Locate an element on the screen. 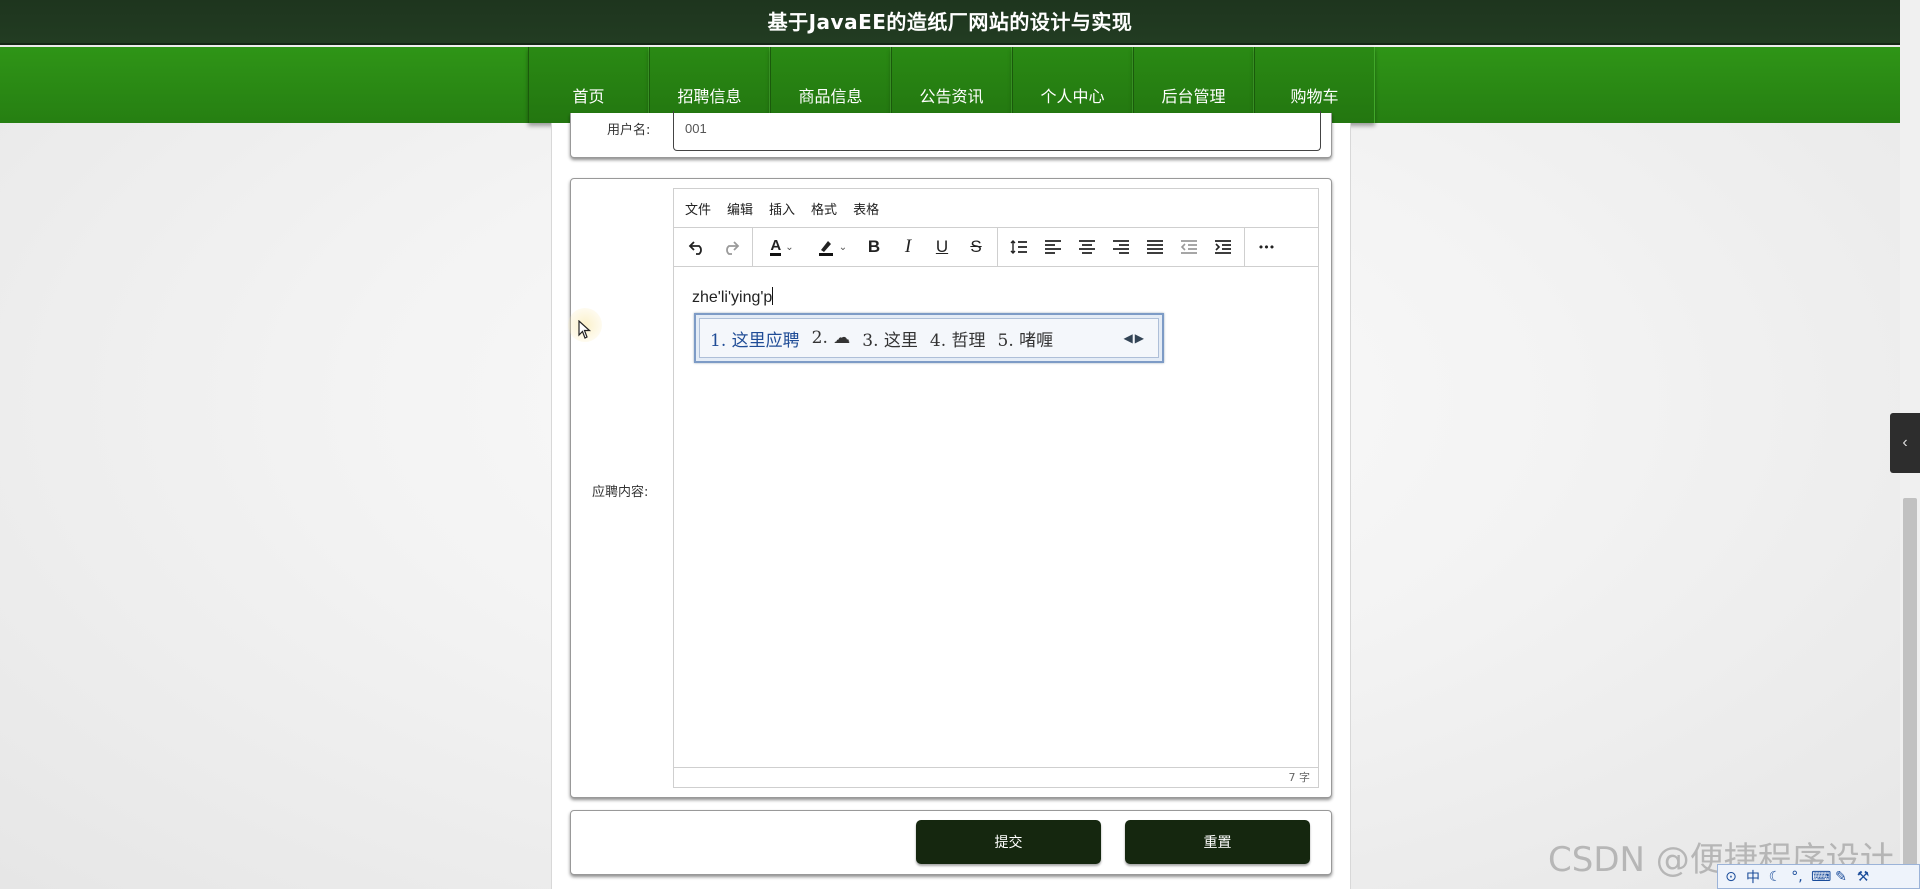 This screenshot has height=889, width=1920. chevron-left-icon: ‹ is located at coordinates (1905, 442).